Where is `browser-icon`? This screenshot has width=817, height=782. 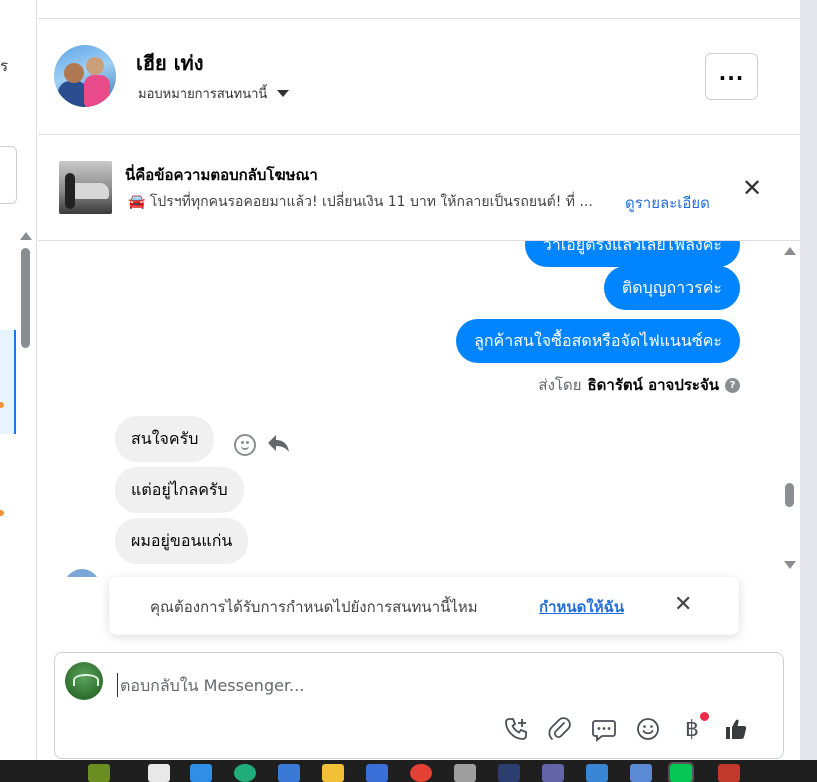 browser-icon is located at coordinates (421, 773).